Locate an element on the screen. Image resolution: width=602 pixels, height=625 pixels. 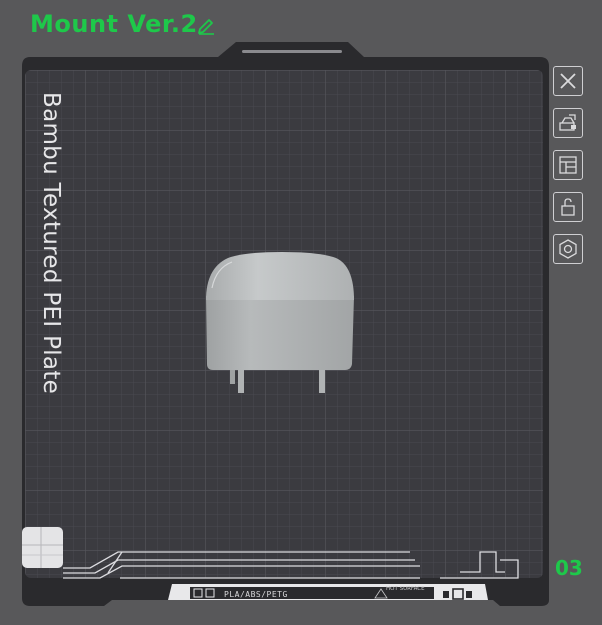
hot-surface-label: HOT SURFACE is located at coordinates (405, 589).